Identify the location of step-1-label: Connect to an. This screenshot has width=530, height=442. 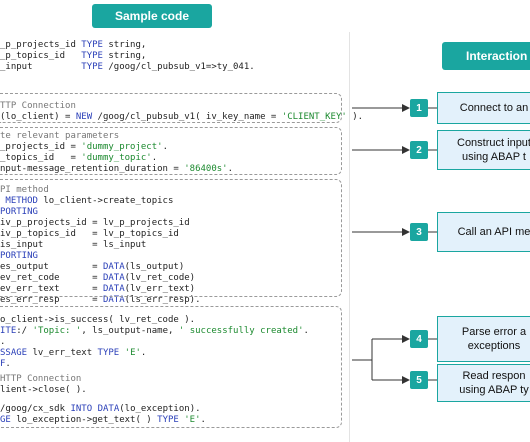
(494, 108).